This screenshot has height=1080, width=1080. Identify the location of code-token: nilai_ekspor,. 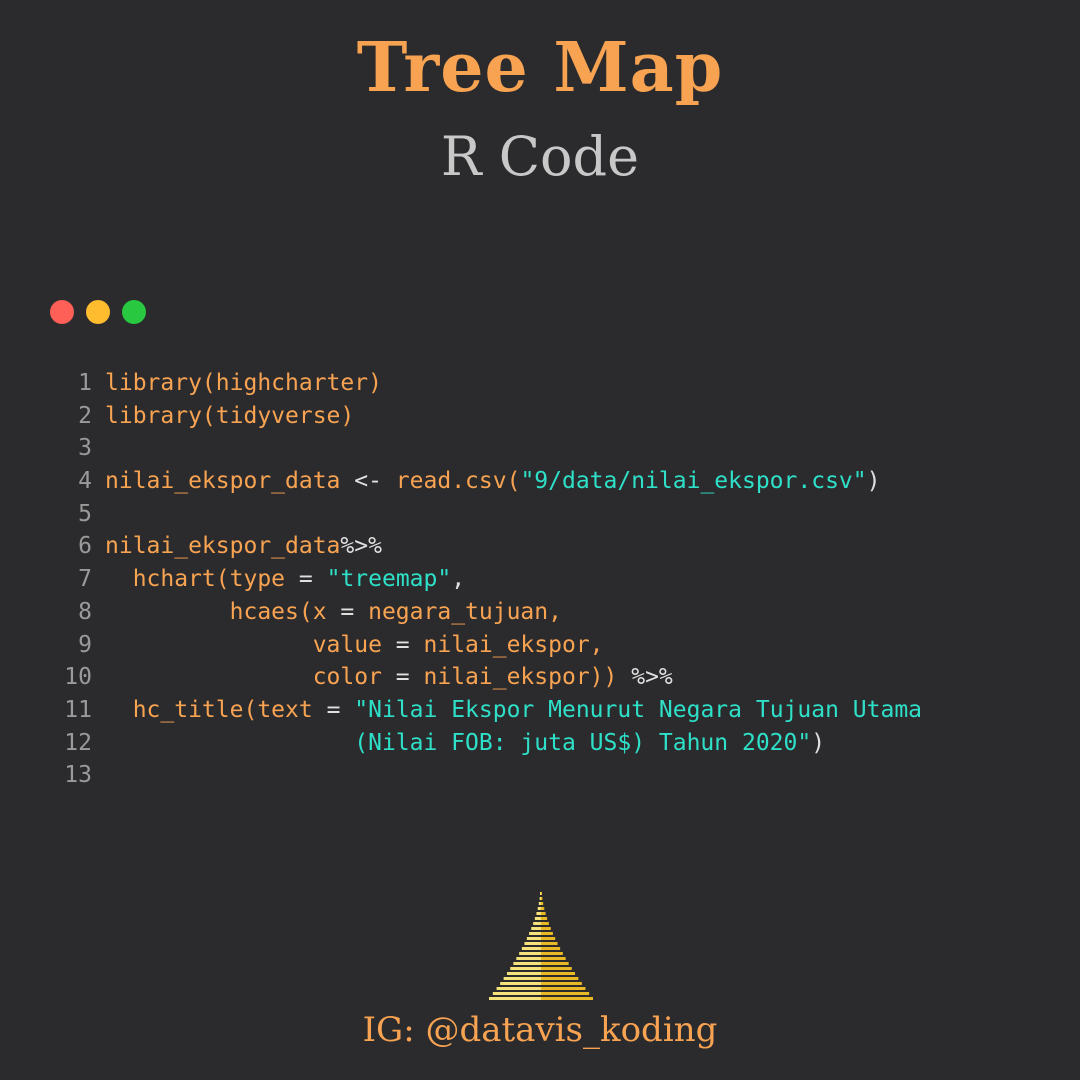
(506, 644).